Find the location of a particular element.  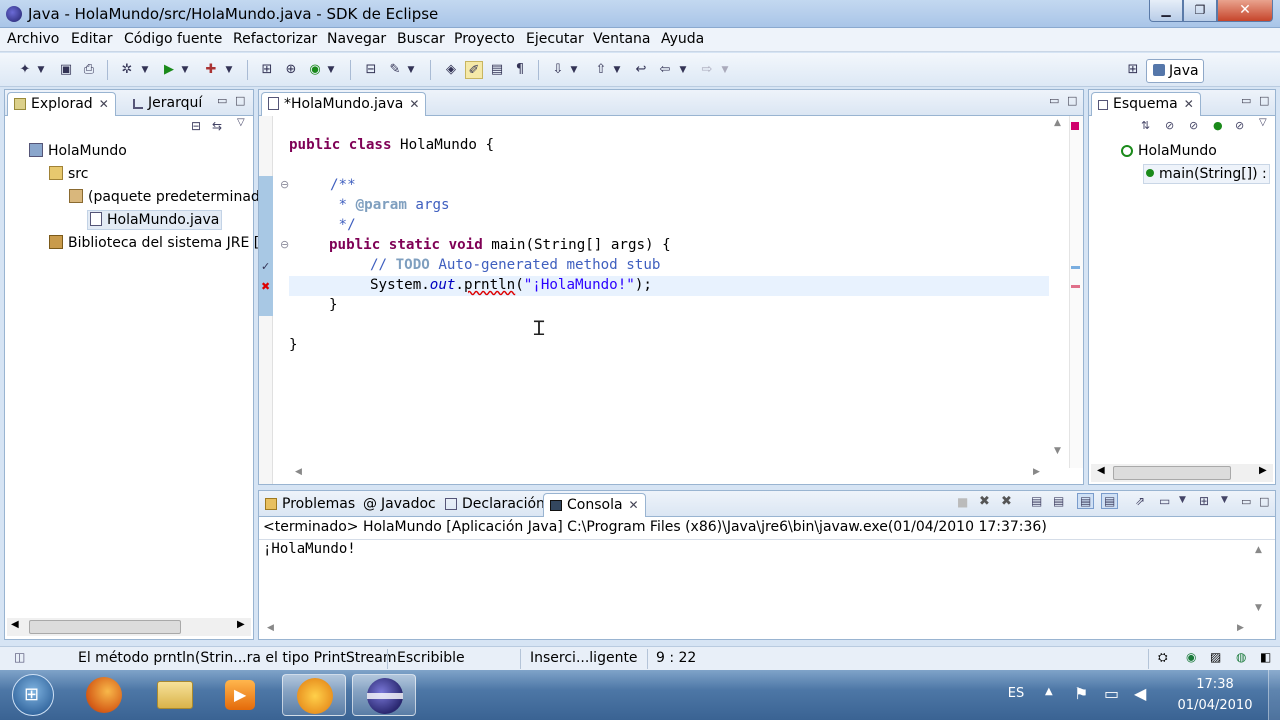

show-hidden-icons-icon: ▲ is located at coordinates (1049, 691).